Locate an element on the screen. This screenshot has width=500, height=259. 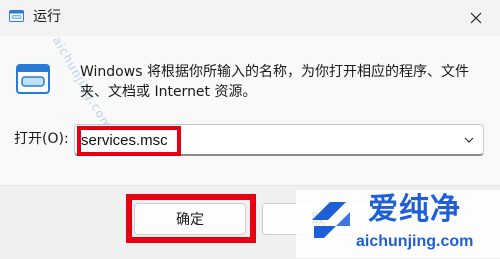
title-bar: 运行 is located at coordinates (250, 18).